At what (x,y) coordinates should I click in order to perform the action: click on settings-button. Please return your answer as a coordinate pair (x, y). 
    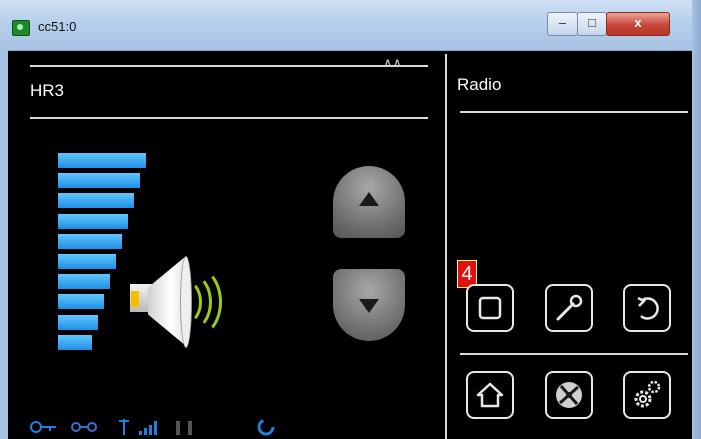
    Looking at the image, I should click on (647, 395).